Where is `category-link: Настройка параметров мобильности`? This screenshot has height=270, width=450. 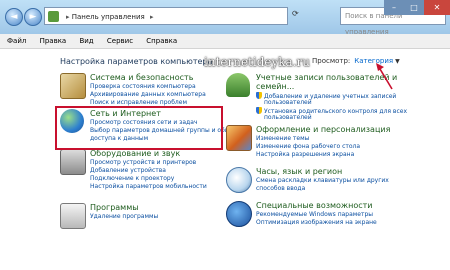 category-link: Настройка параметров мобильности is located at coordinates (148, 186).